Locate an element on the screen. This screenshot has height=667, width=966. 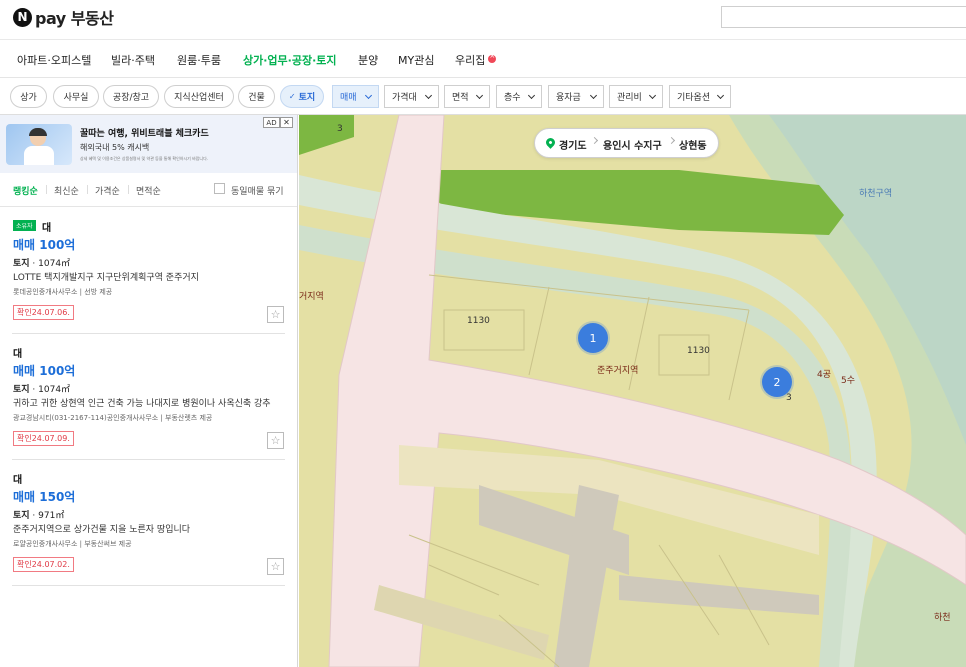
dropdown-other-options-label: 기타옵션 is located at coordinates (694, 98).